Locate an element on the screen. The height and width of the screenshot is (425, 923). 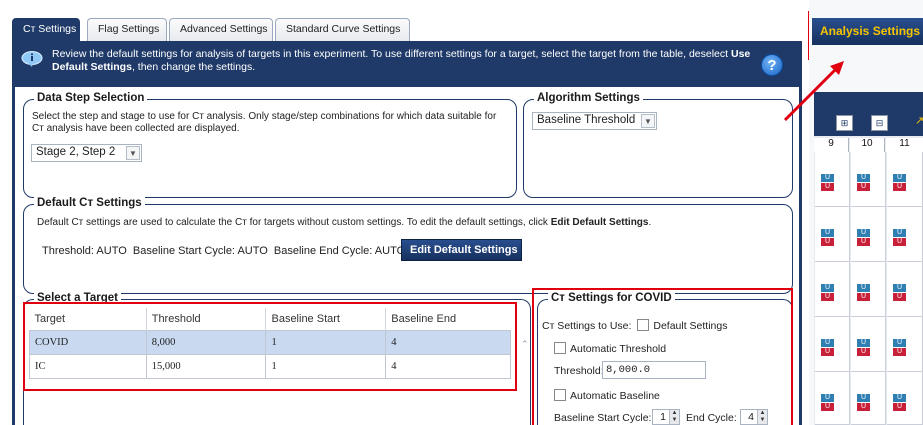
target-table-highlight is located at coordinates (270, 346).